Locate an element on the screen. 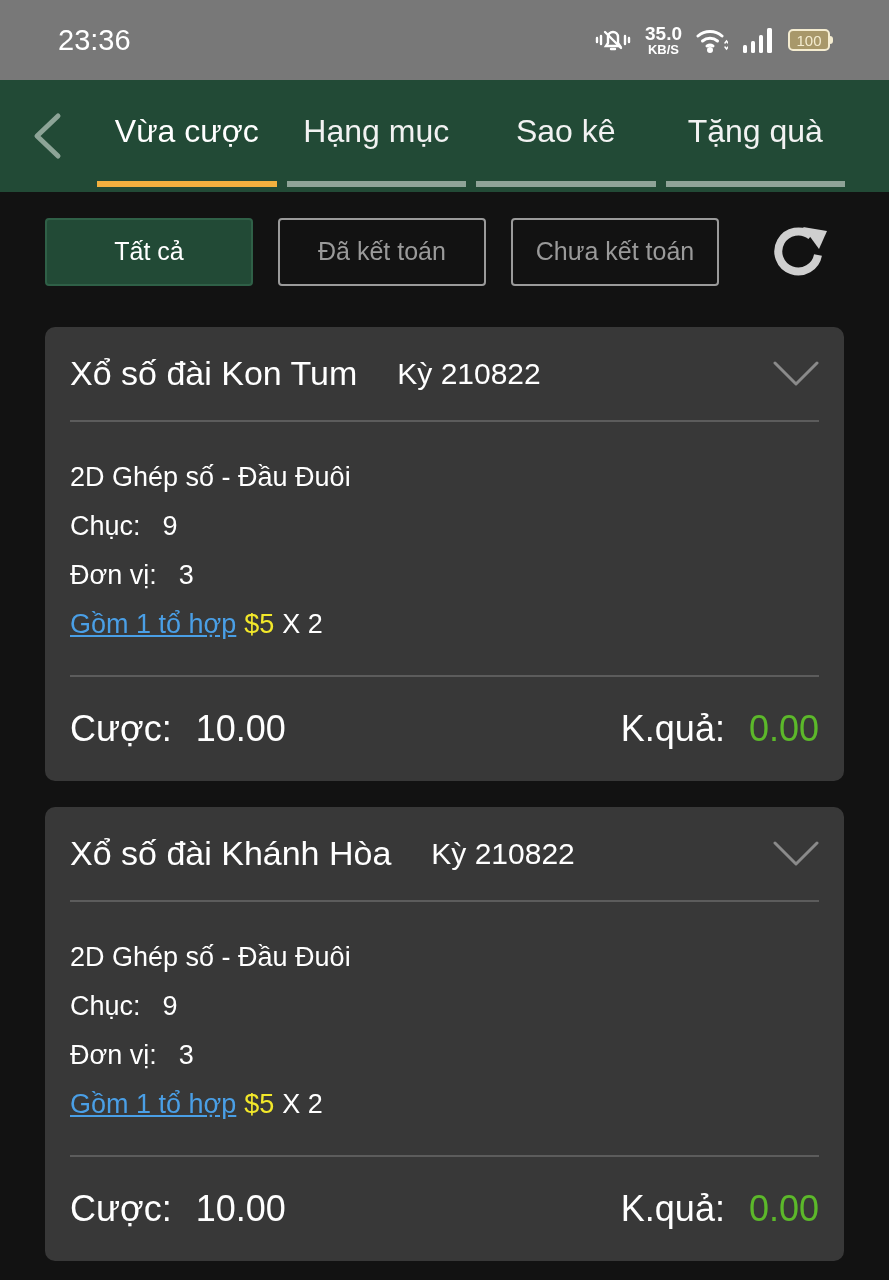 The height and width of the screenshot is (1280, 889). tab: Hạng mục is located at coordinates (376, 136).